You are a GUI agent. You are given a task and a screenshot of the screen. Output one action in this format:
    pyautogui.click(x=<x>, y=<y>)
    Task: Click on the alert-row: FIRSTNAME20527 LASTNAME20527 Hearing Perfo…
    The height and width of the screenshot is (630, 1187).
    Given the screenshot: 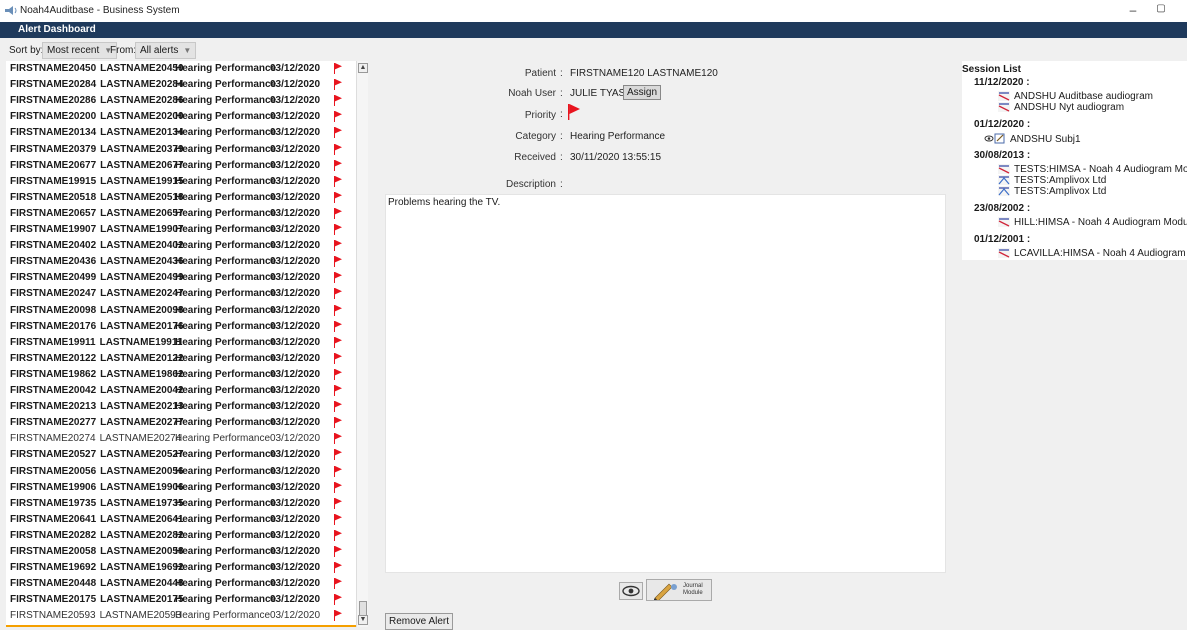 What is the action you would take?
    pyautogui.click(x=181, y=455)
    